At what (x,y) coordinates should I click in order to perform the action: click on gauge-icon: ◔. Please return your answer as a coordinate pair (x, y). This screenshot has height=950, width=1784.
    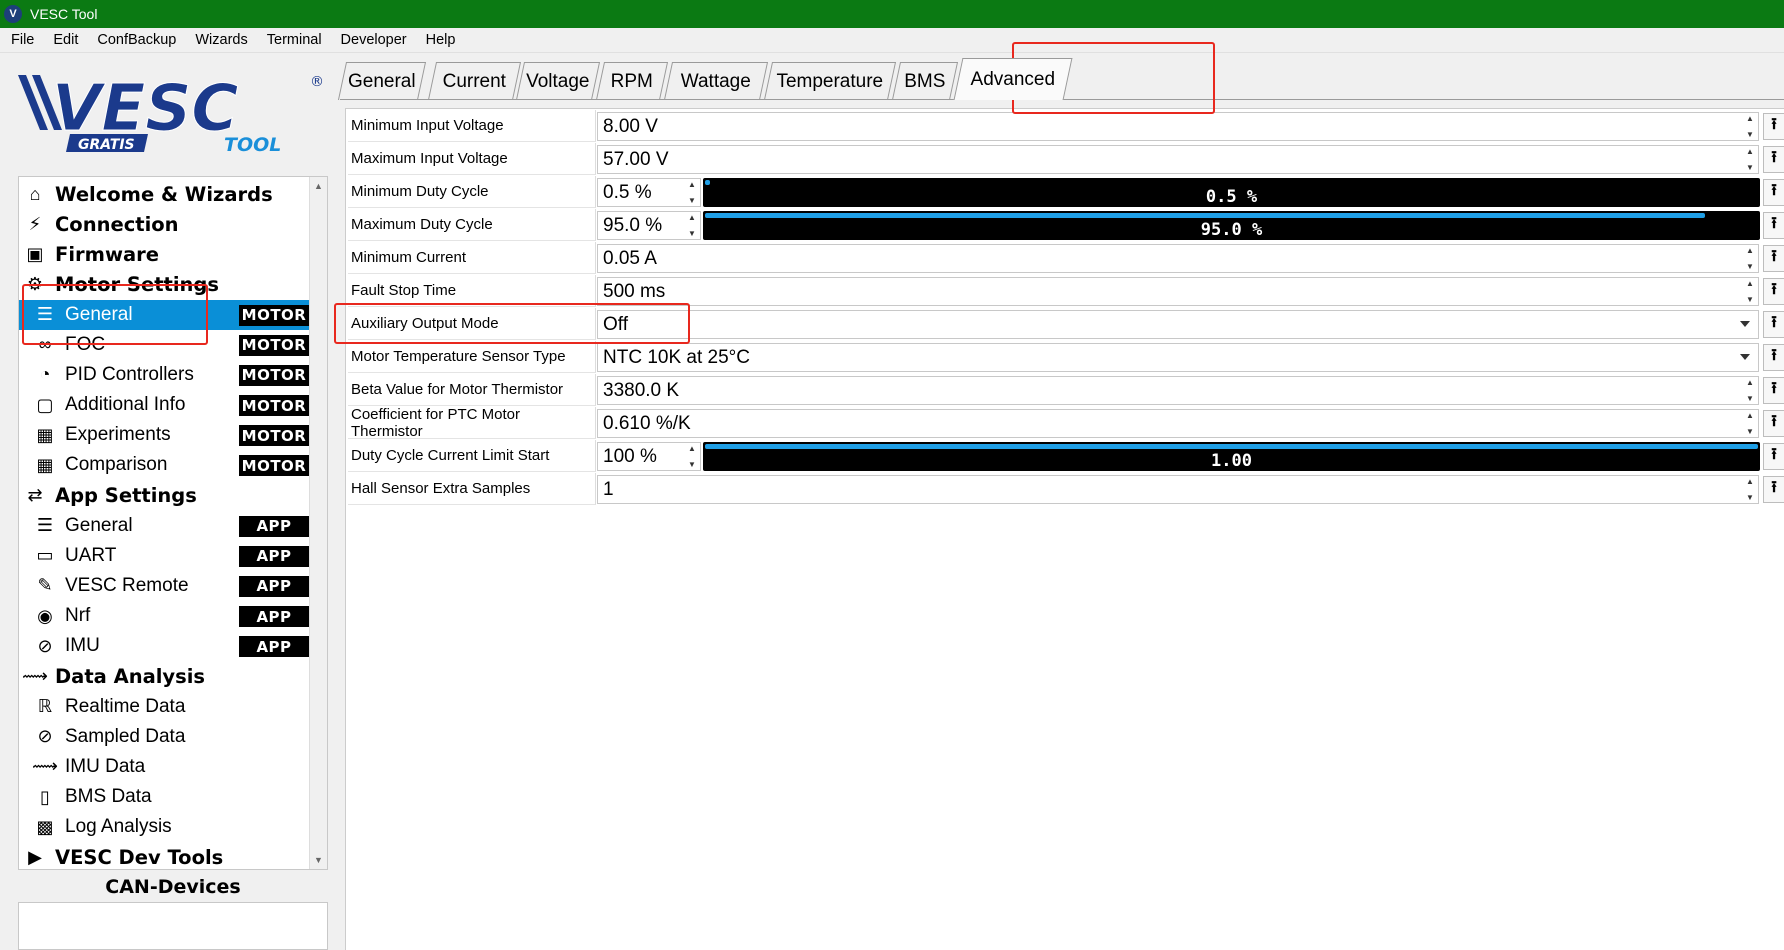
    Looking at the image, I should click on (45, 374).